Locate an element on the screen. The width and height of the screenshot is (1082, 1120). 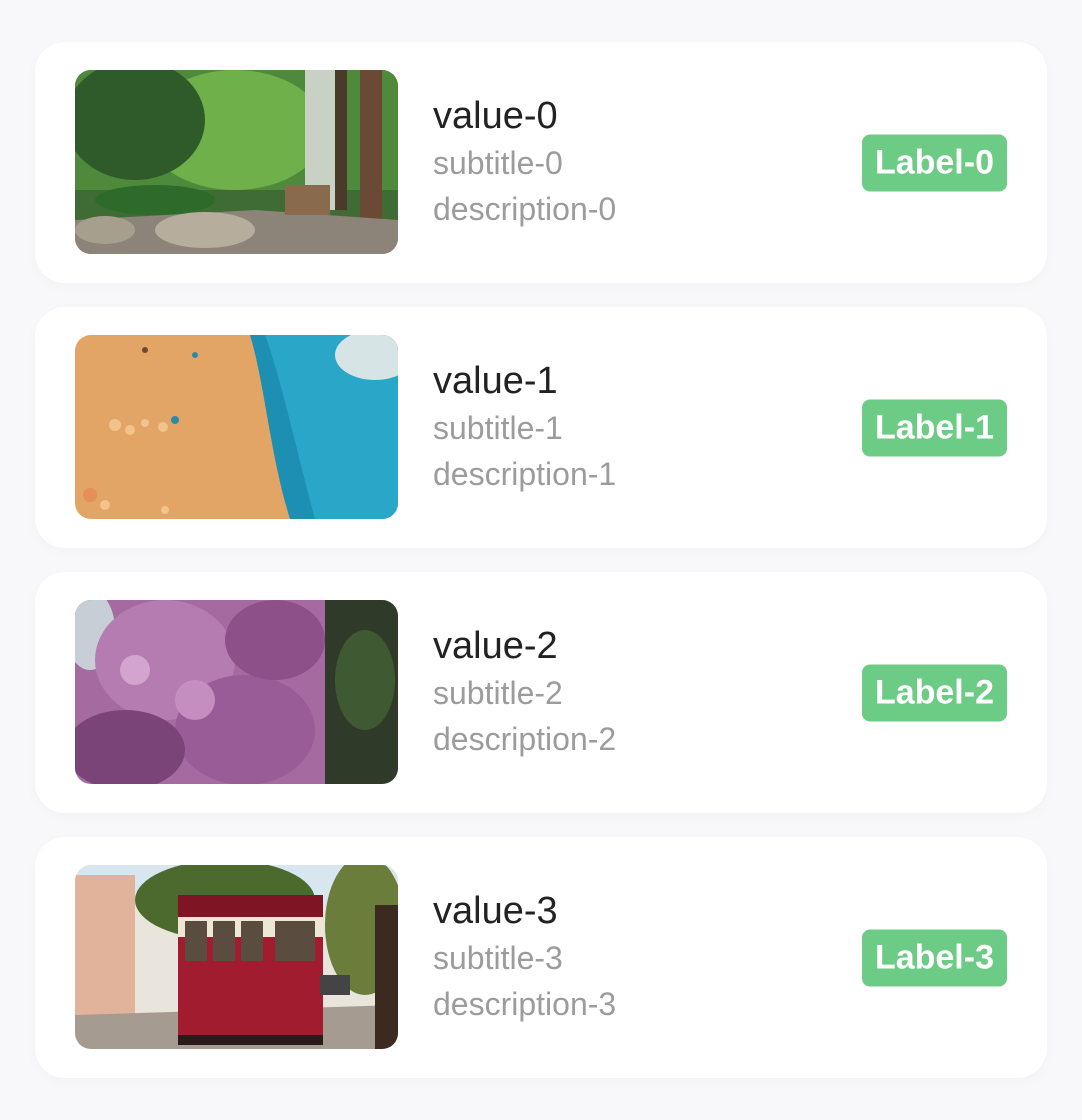
card-description: description-3 is located at coordinates (525, 1004).